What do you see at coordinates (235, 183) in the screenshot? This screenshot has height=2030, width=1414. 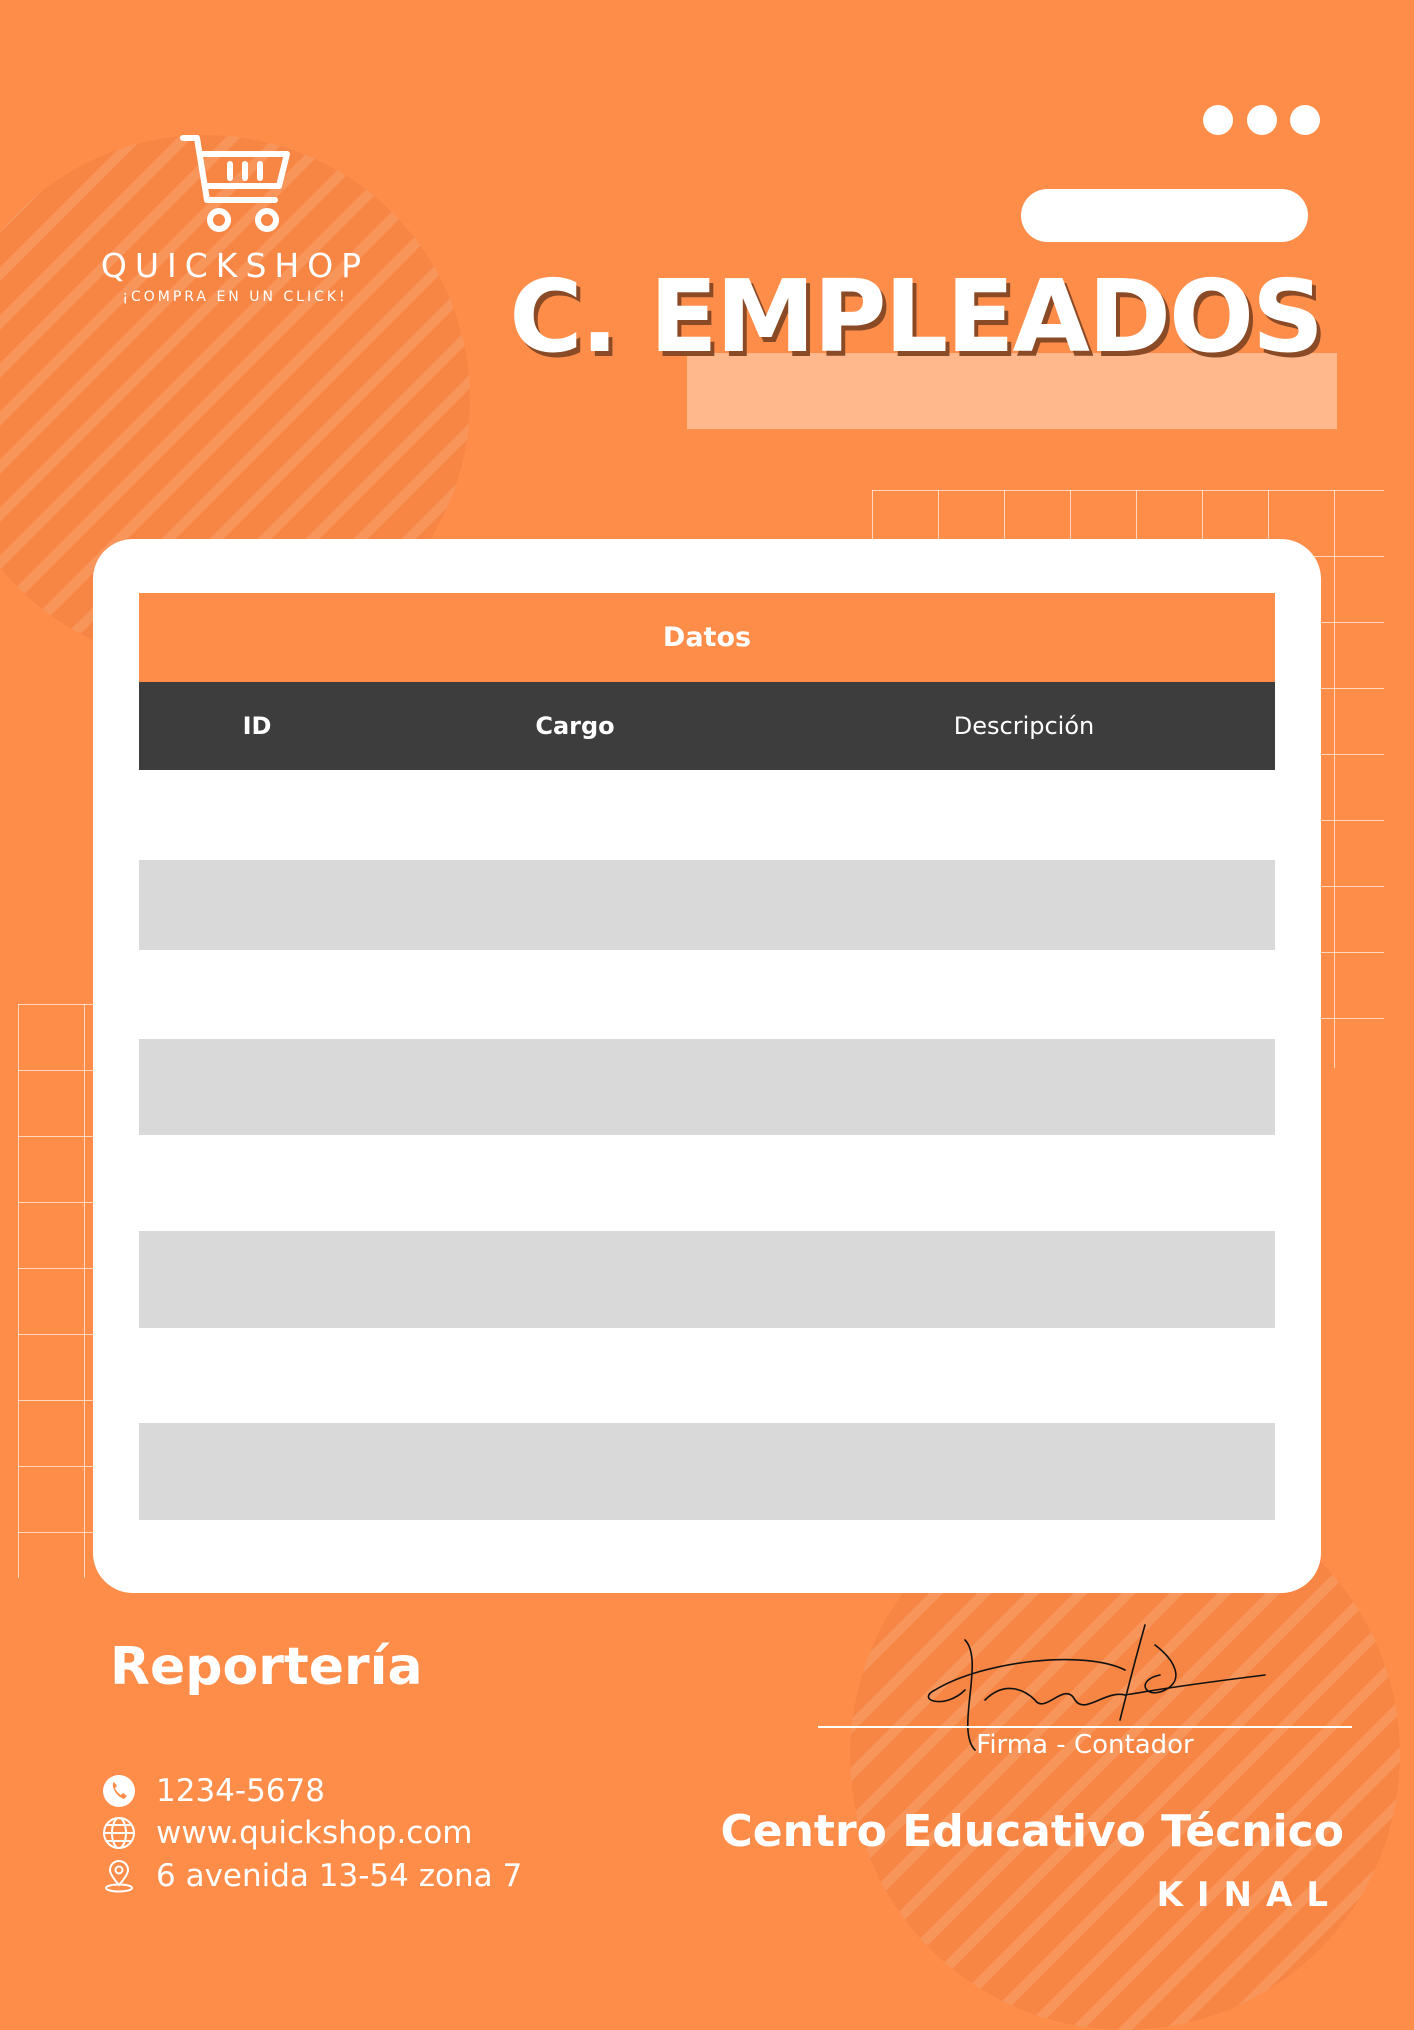 I see `shopping-cart-icon` at bounding box center [235, 183].